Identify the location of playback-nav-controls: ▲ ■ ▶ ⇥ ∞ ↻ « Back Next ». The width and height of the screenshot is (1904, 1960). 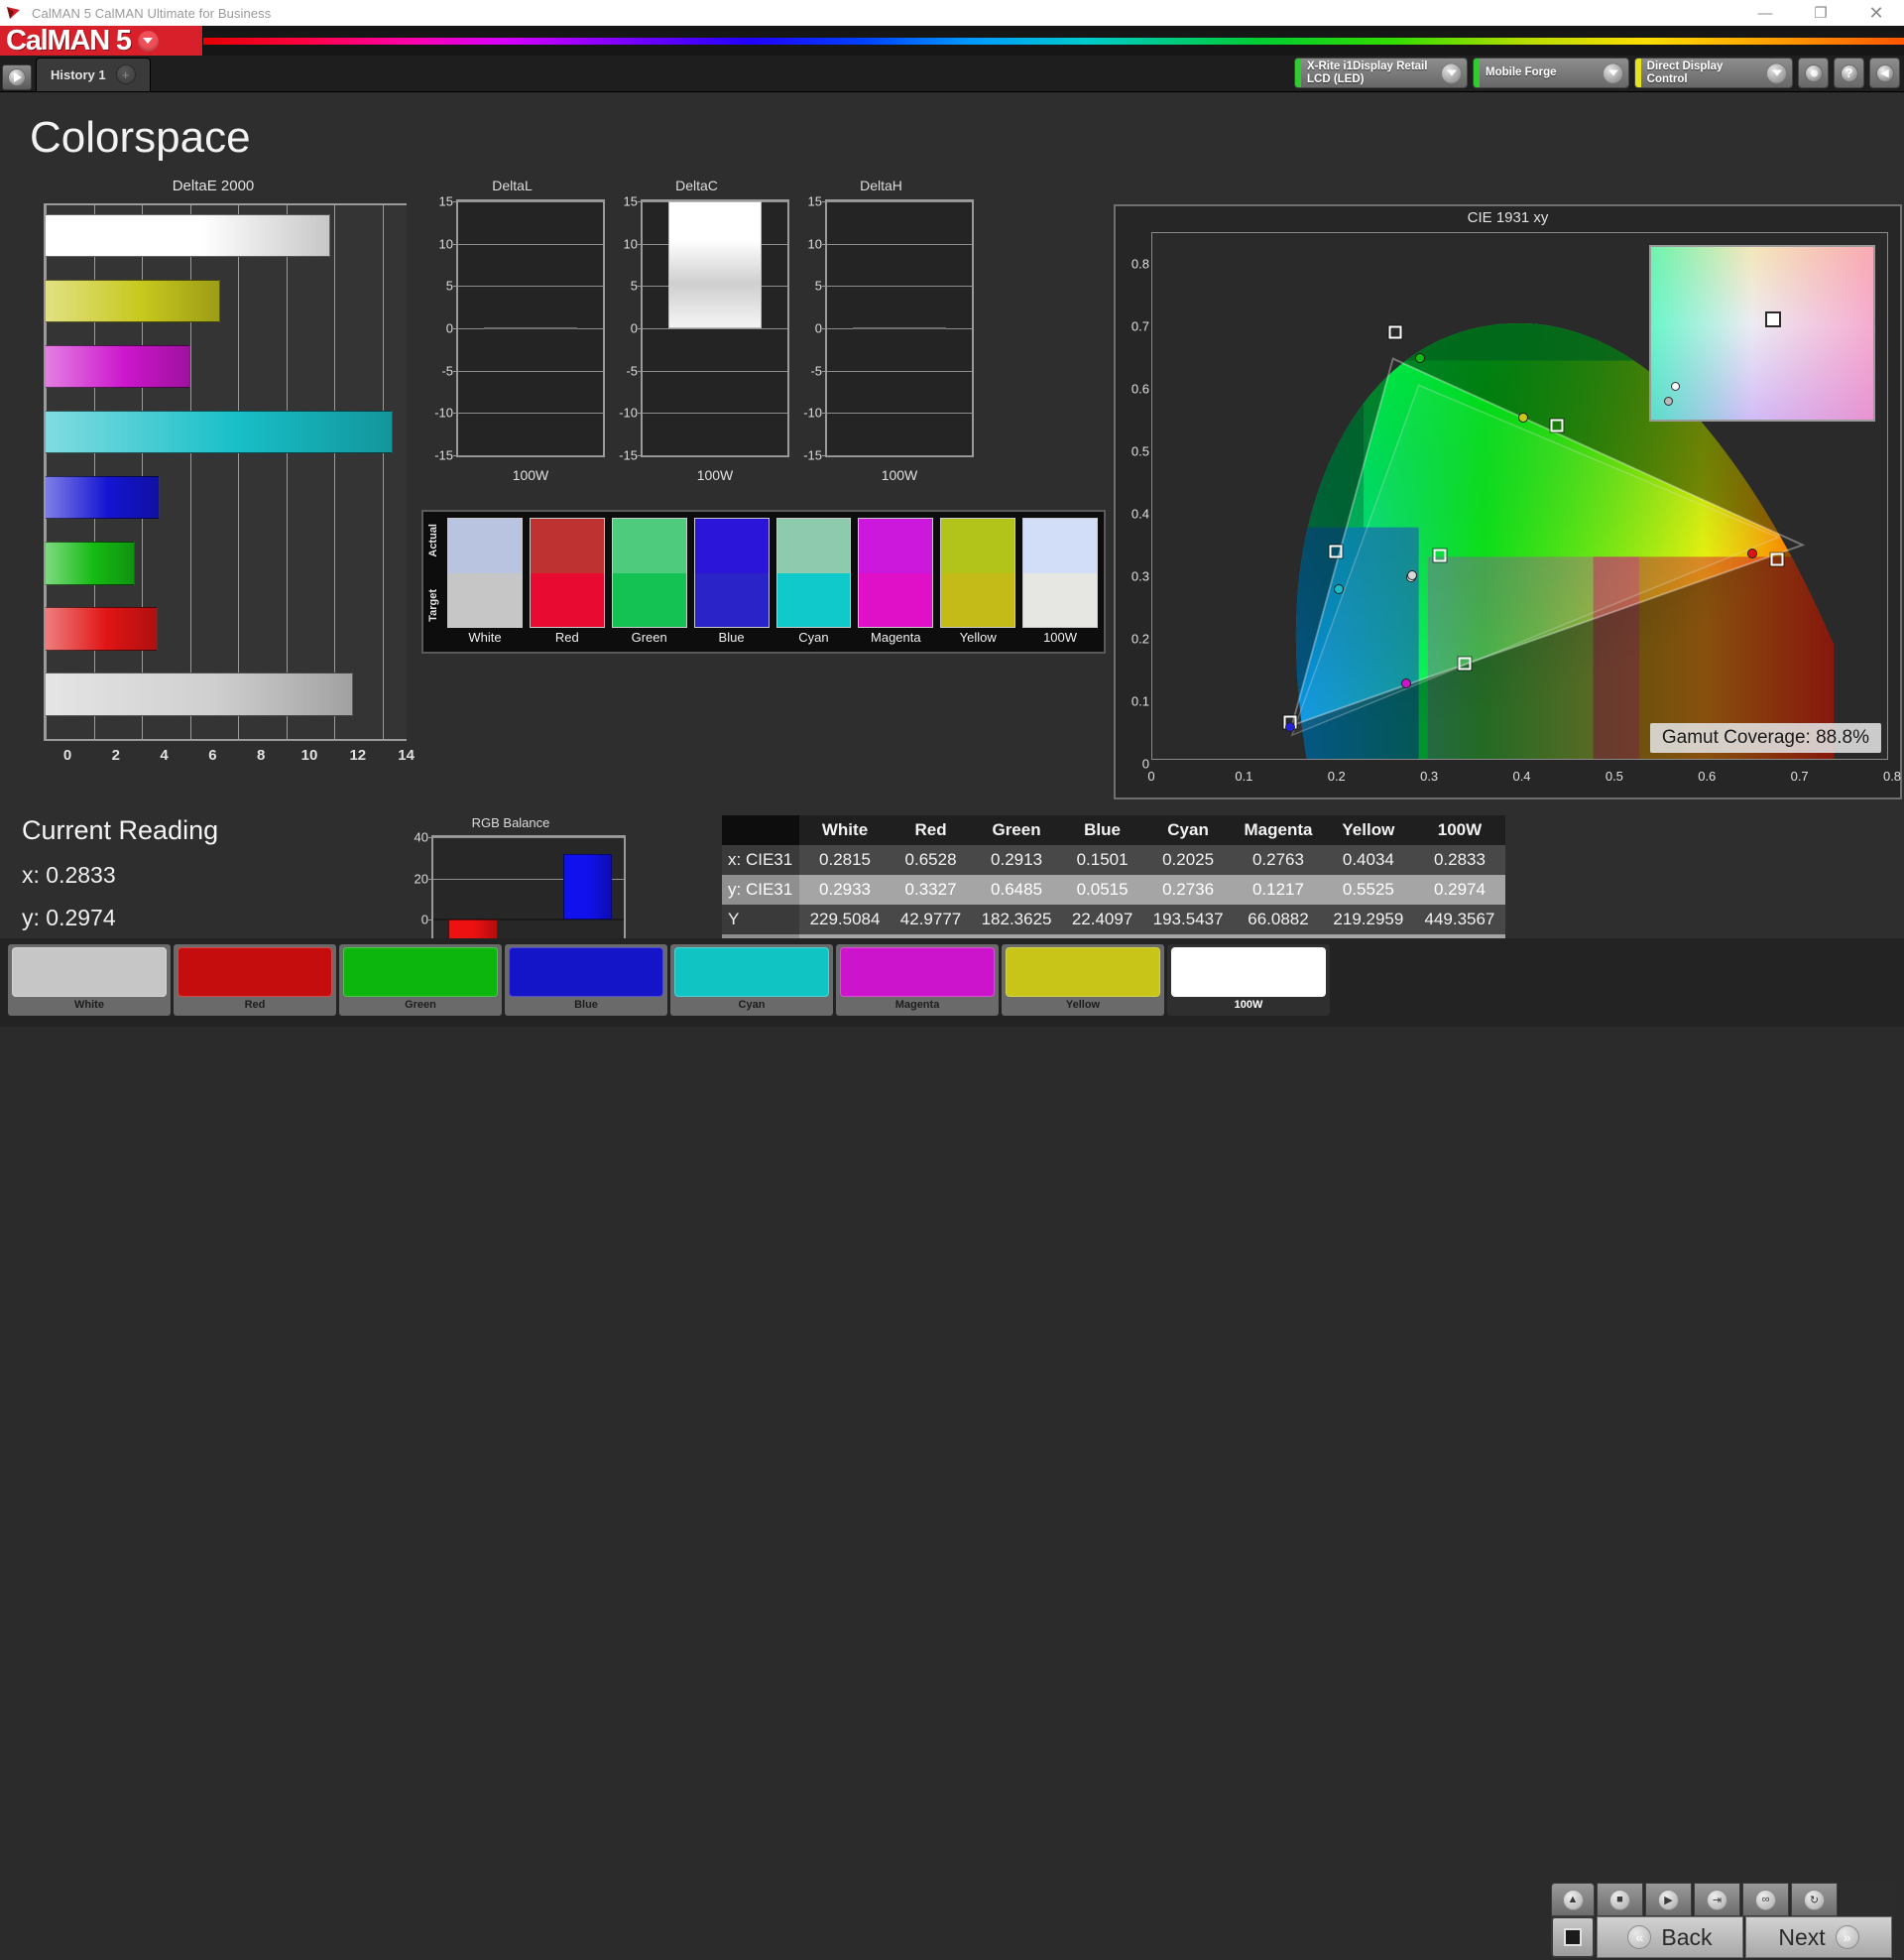
(1724, 1922).